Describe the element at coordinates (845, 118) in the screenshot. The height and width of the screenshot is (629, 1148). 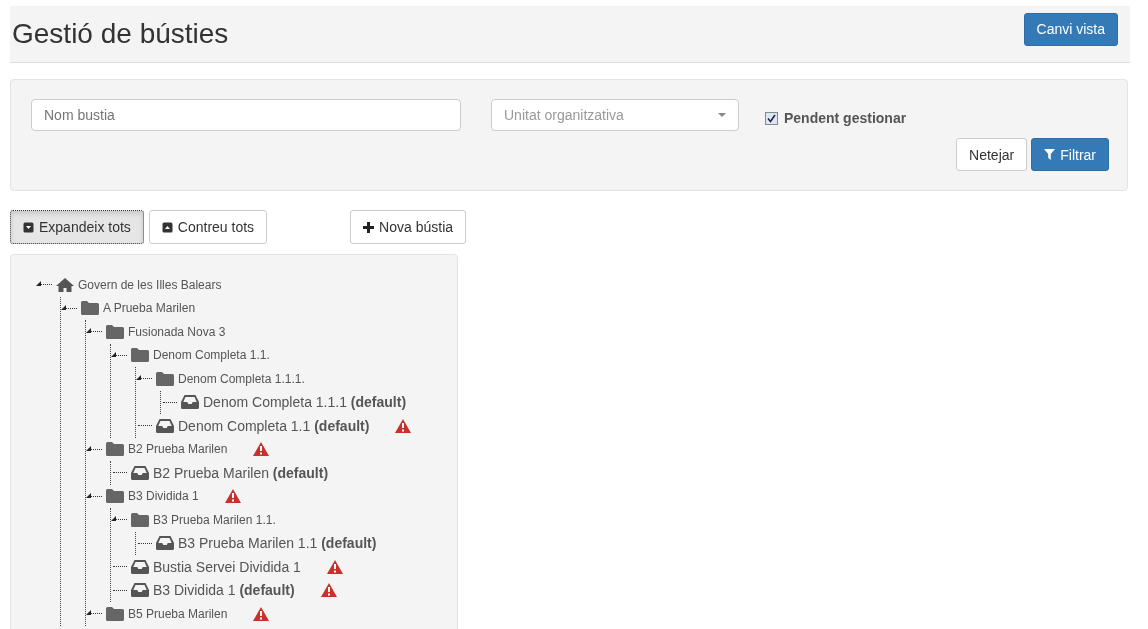
I see `checkbox-label: Pendent gestionar` at that location.